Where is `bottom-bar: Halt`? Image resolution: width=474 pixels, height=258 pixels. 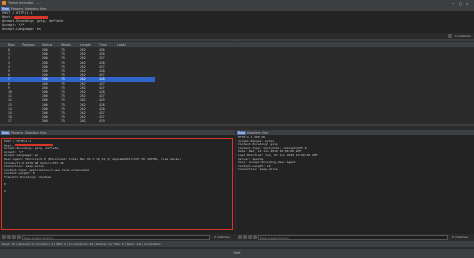 bottom-bar: Halt is located at coordinates (237, 253).